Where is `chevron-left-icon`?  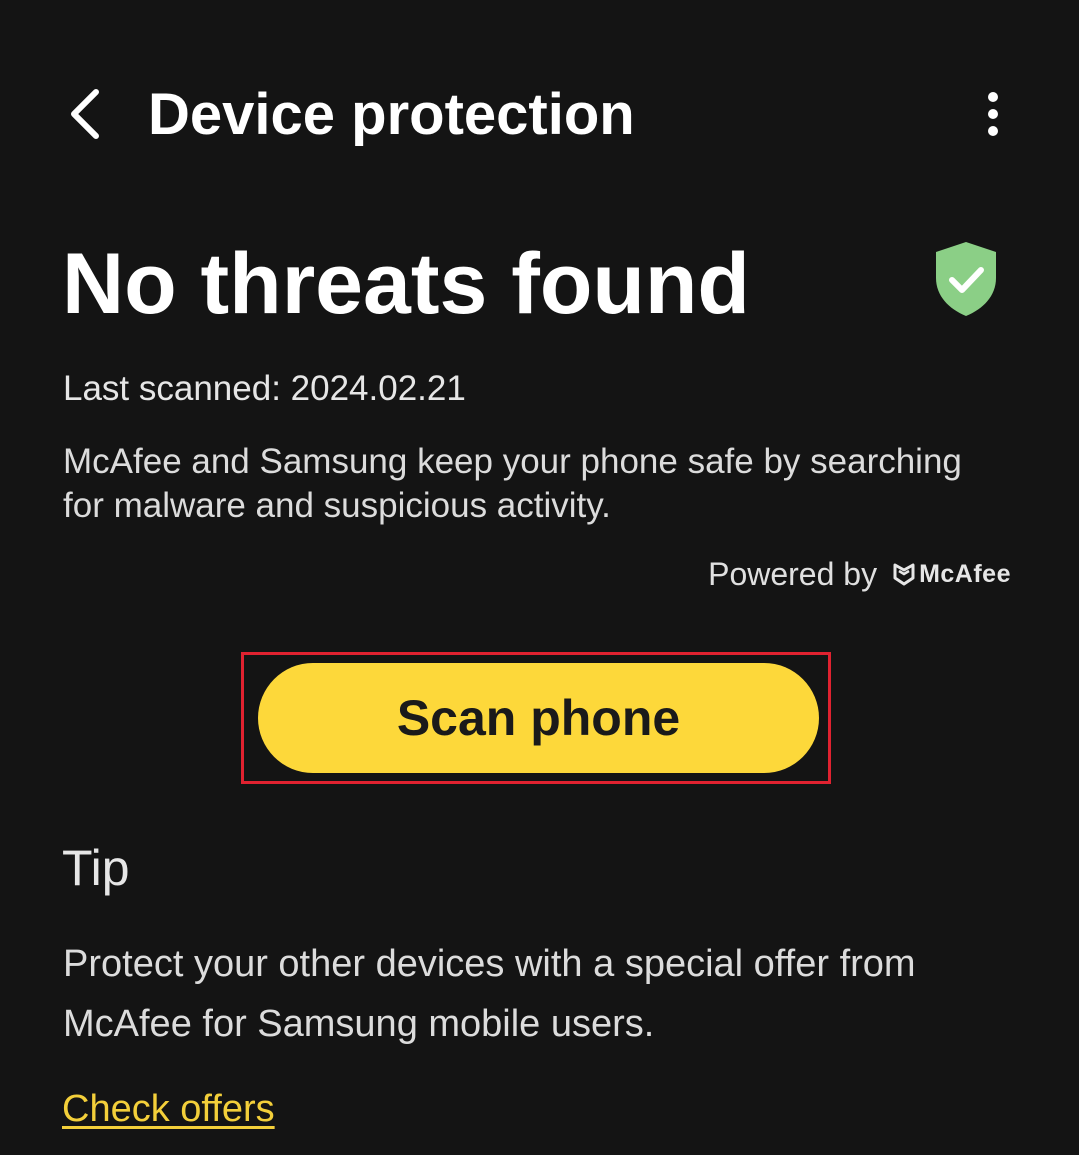
chevron-left-icon is located at coordinates (85, 114).